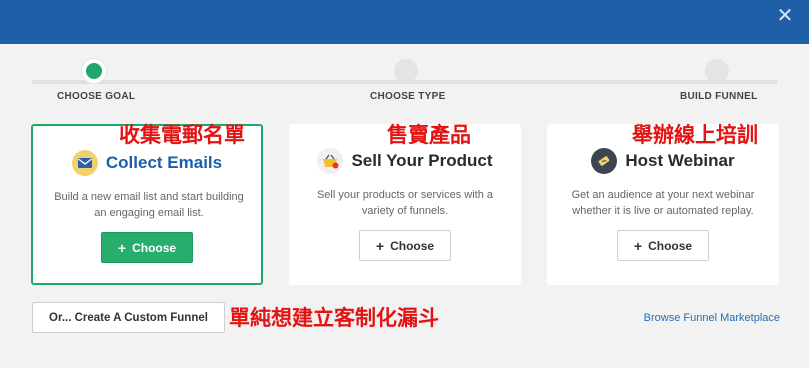 This screenshot has width=809, height=368. I want to click on card-header: Host Webinar, so click(663, 161).